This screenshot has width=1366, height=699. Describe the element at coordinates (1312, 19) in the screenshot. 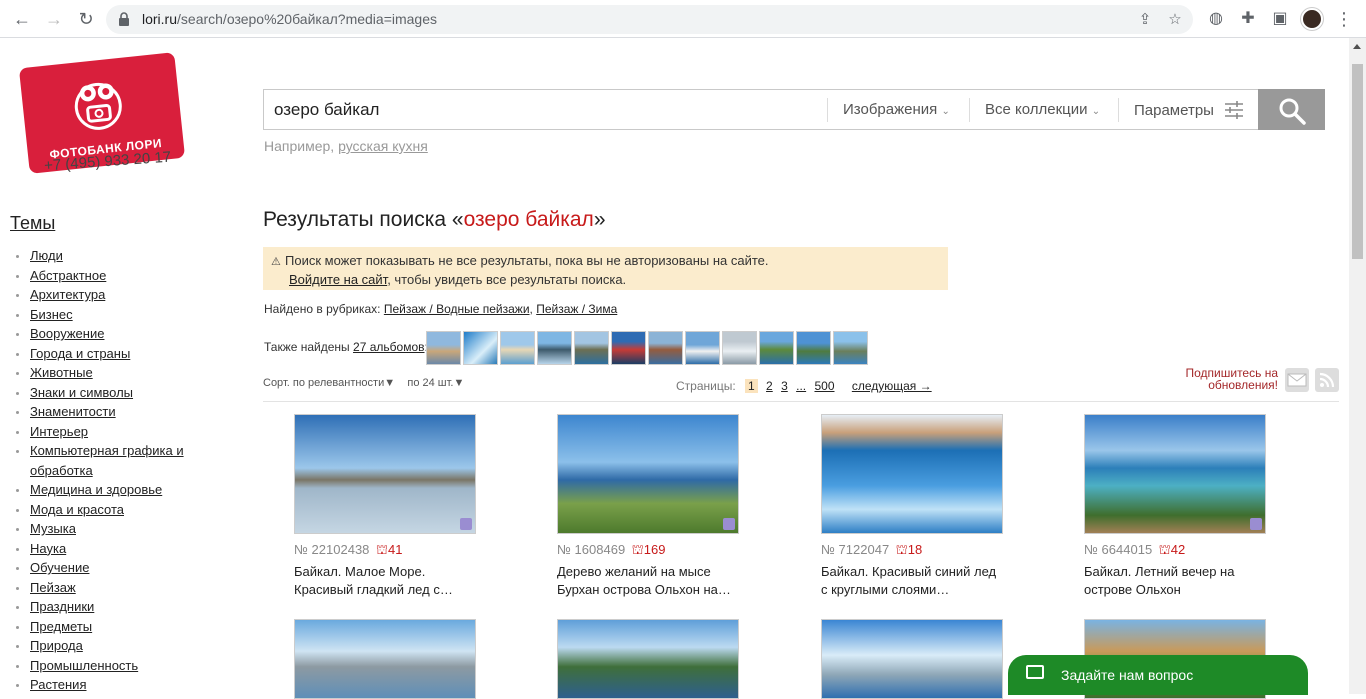

I see `profile-avatar` at that location.